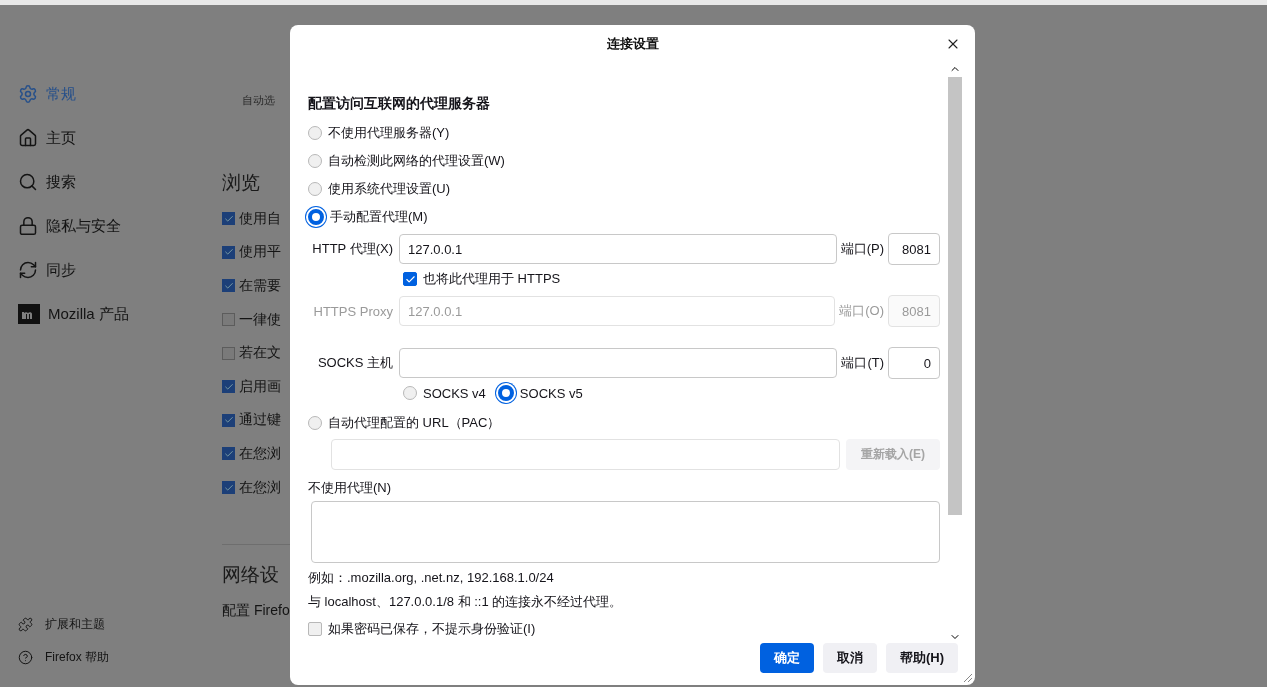 The height and width of the screenshot is (687, 1267). Describe the element at coordinates (120, 270) in the screenshot. I see `sidebar-item: 同步` at that location.